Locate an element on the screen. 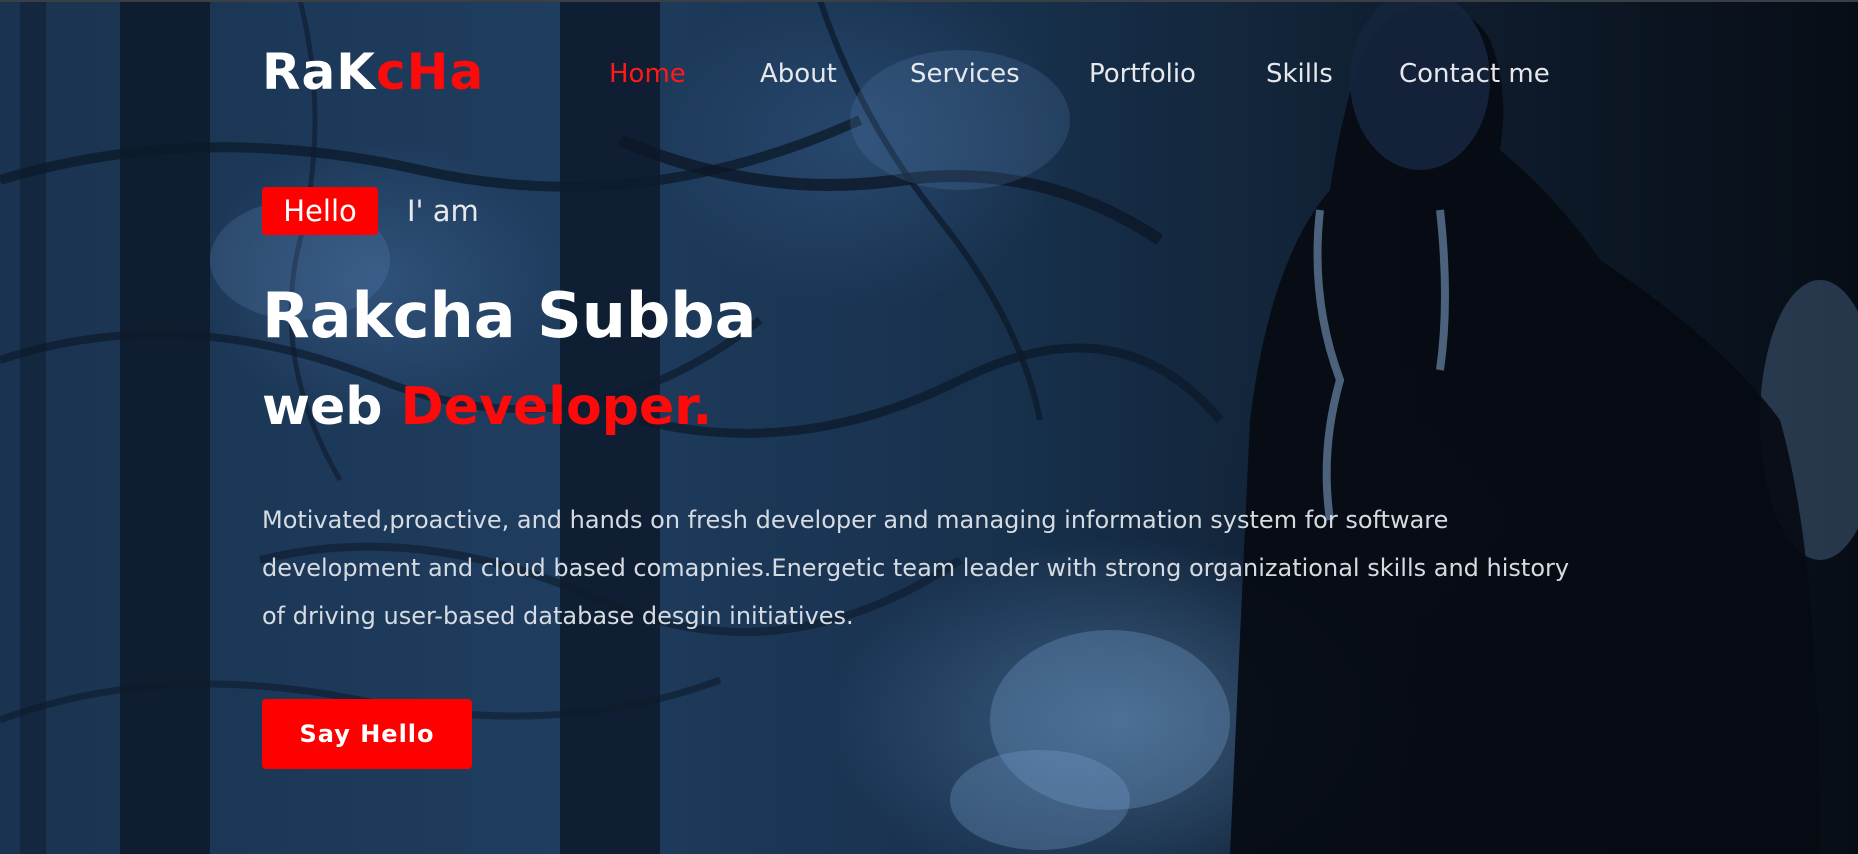  greeting-text: I' am is located at coordinates (443, 211).